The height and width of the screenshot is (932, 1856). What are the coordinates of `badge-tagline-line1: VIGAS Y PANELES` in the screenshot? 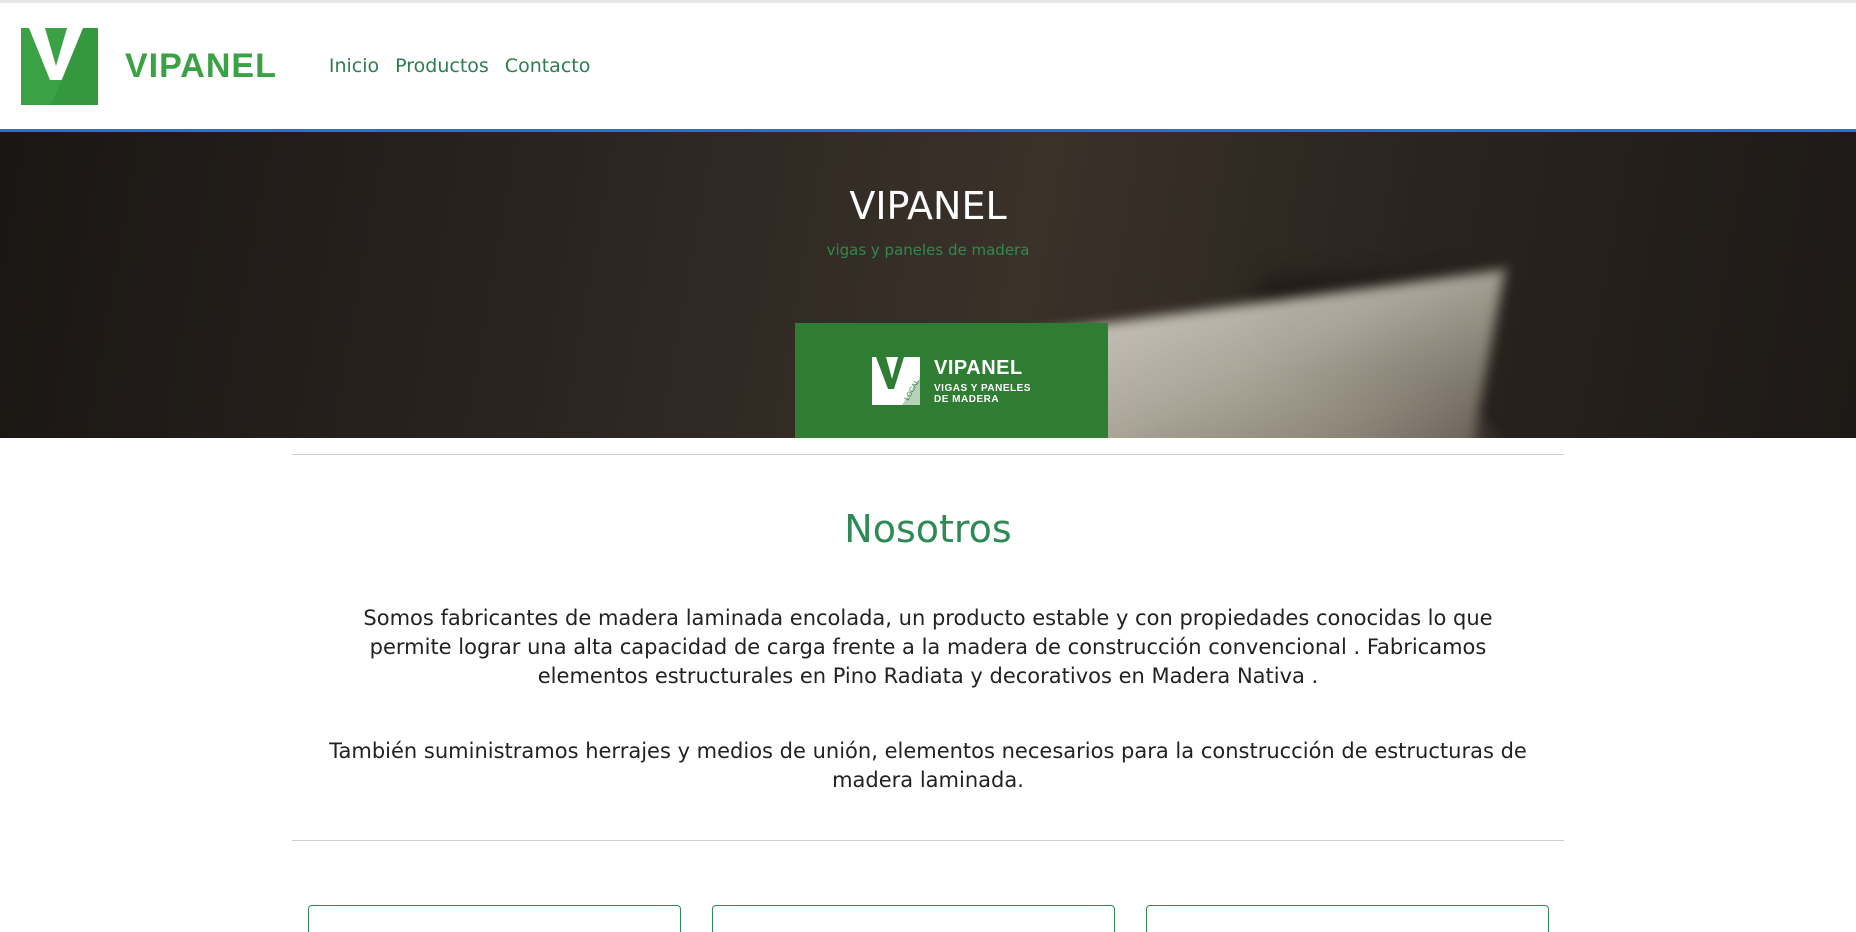 It's located at (982, 388).